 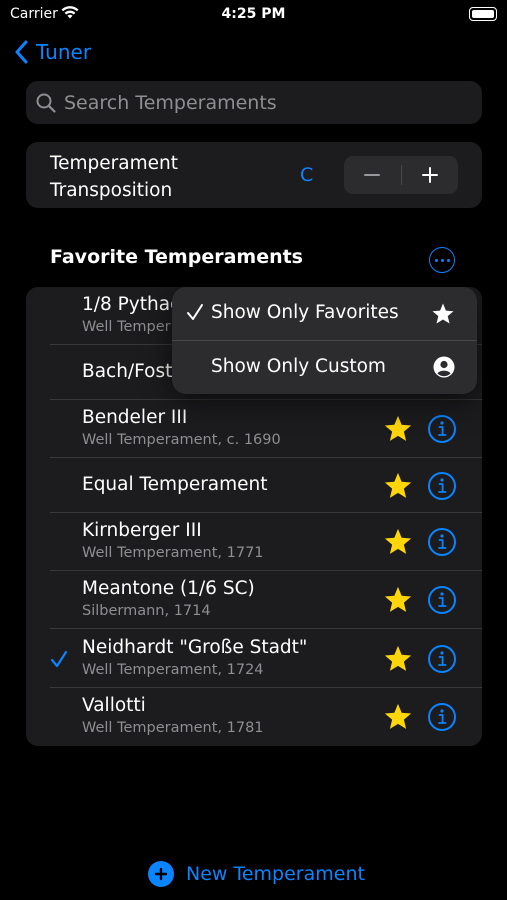 I want to click on status-bar: Carrier 4:25 PM, so click(x=253, y=15).